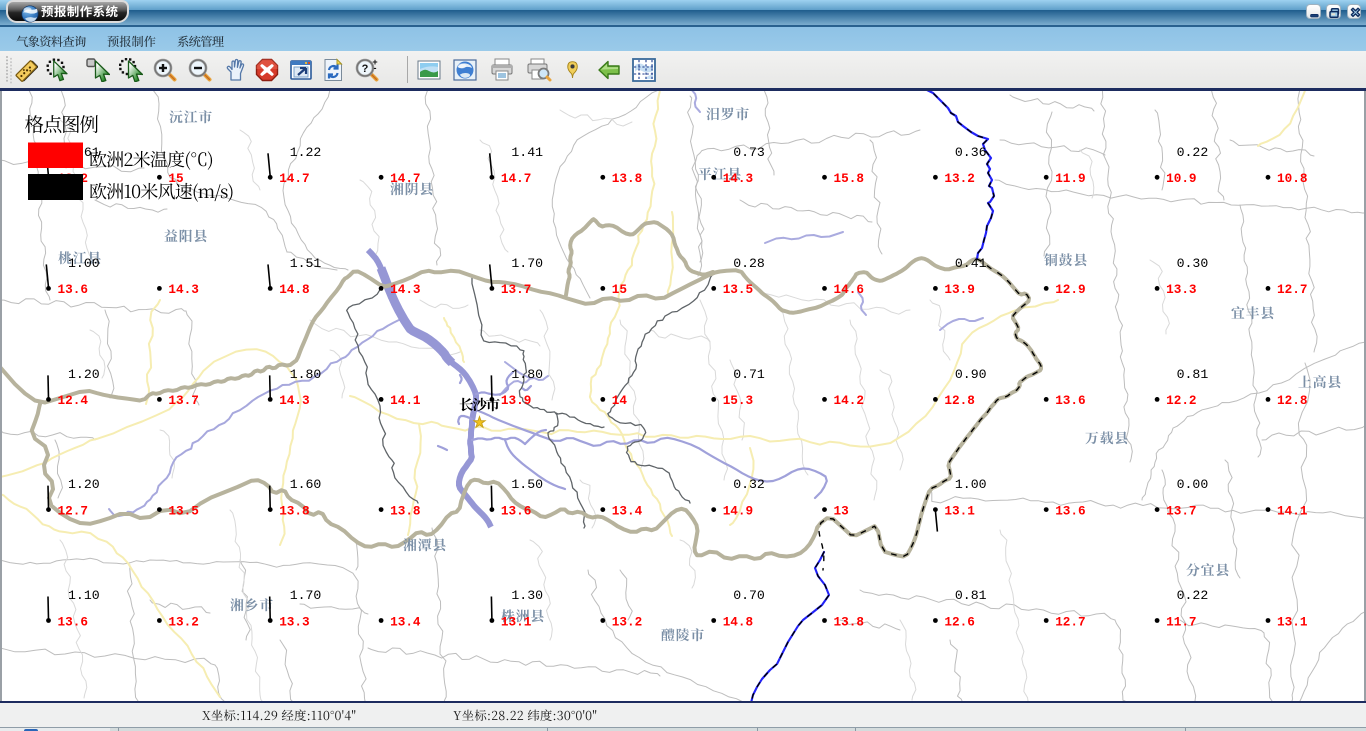 Image resolution: width=1366 pixels, height=731 pixels. I want to click on svg-text: 12.6, so click(959, 621).